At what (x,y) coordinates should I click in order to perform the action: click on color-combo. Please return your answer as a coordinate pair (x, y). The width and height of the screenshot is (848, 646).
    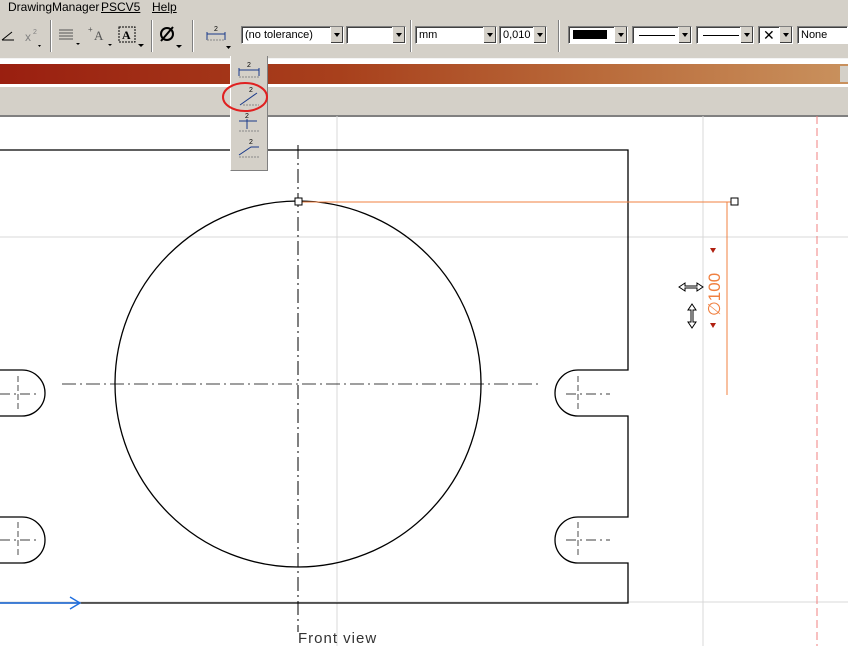
    Looking at the image, I should click on (598, 35).